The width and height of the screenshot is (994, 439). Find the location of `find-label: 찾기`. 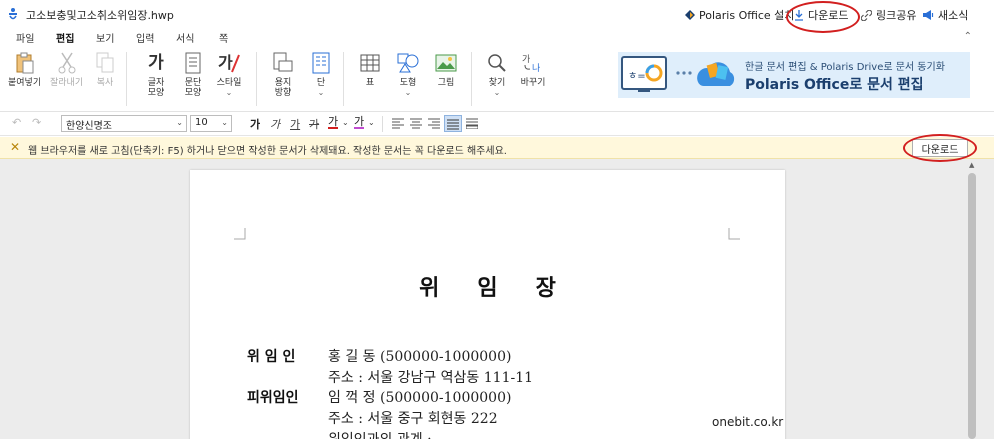

find-label: 찾기 is located at coordinates (497, 83).